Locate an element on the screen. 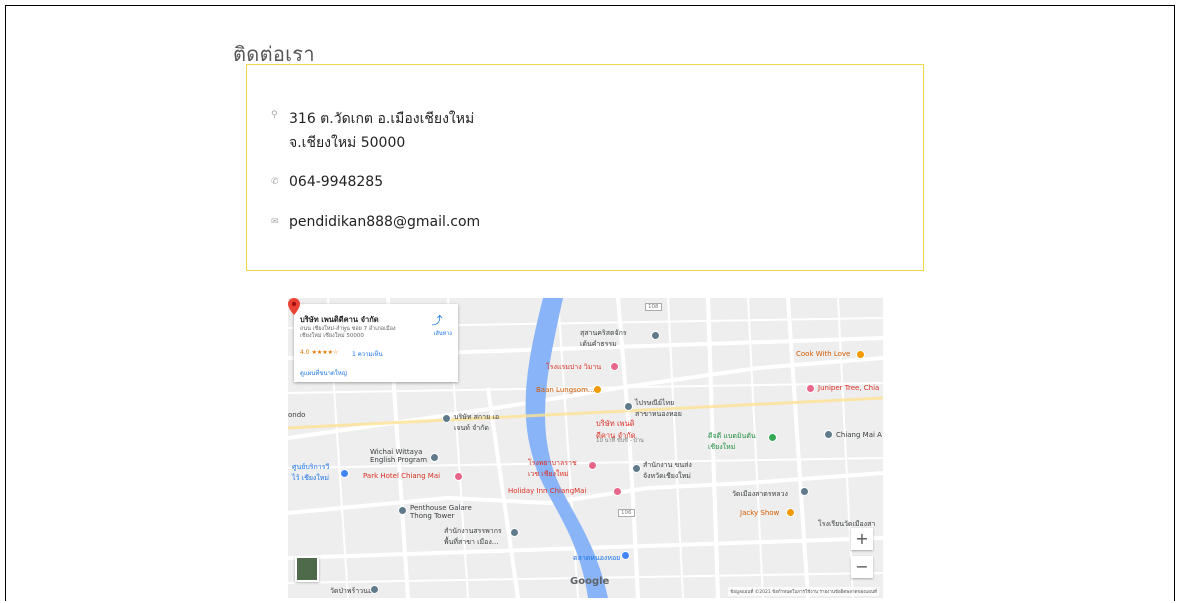 The width and height of the screenshot is (1181, 603). email-row: ✉ pendidikan888@gmail.com is located at coordinates (375, 222).